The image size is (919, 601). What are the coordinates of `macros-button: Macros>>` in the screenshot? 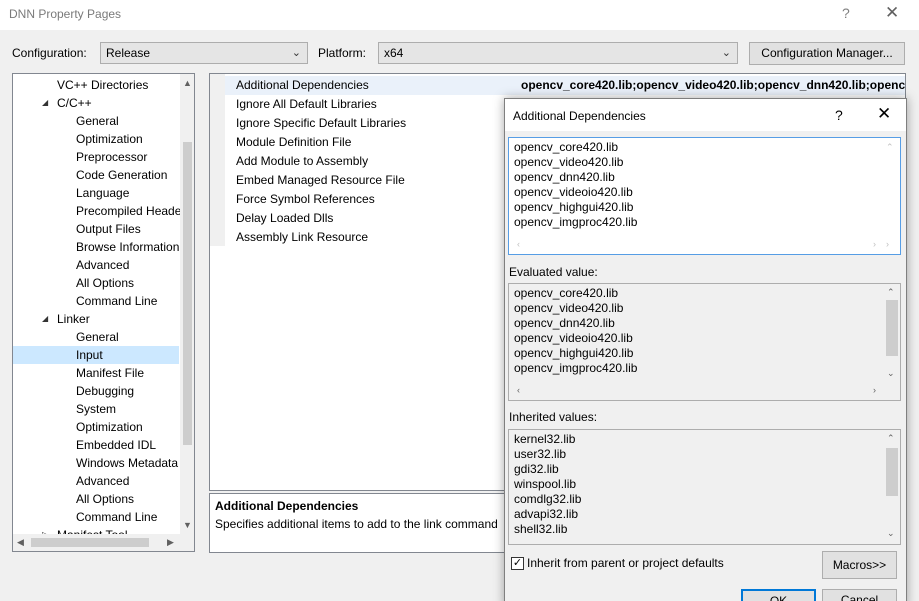 It's located at (859, 565).